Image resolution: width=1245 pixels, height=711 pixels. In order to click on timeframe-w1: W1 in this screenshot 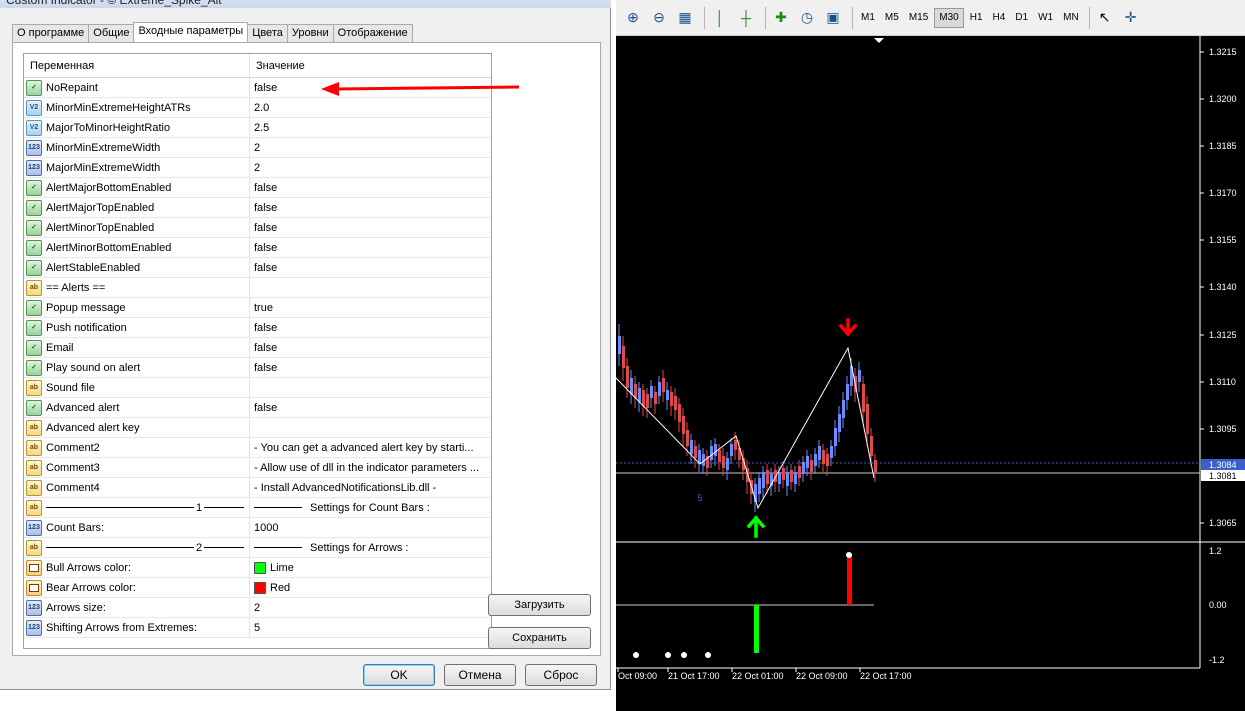, I will do `click(1045, 18)`.